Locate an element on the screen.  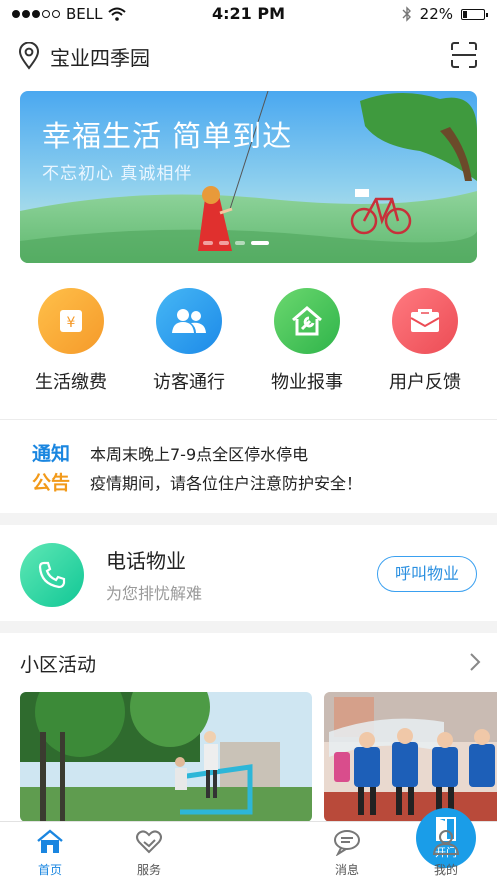
tab-messages: 消息 is located at coordinates (347, 853).